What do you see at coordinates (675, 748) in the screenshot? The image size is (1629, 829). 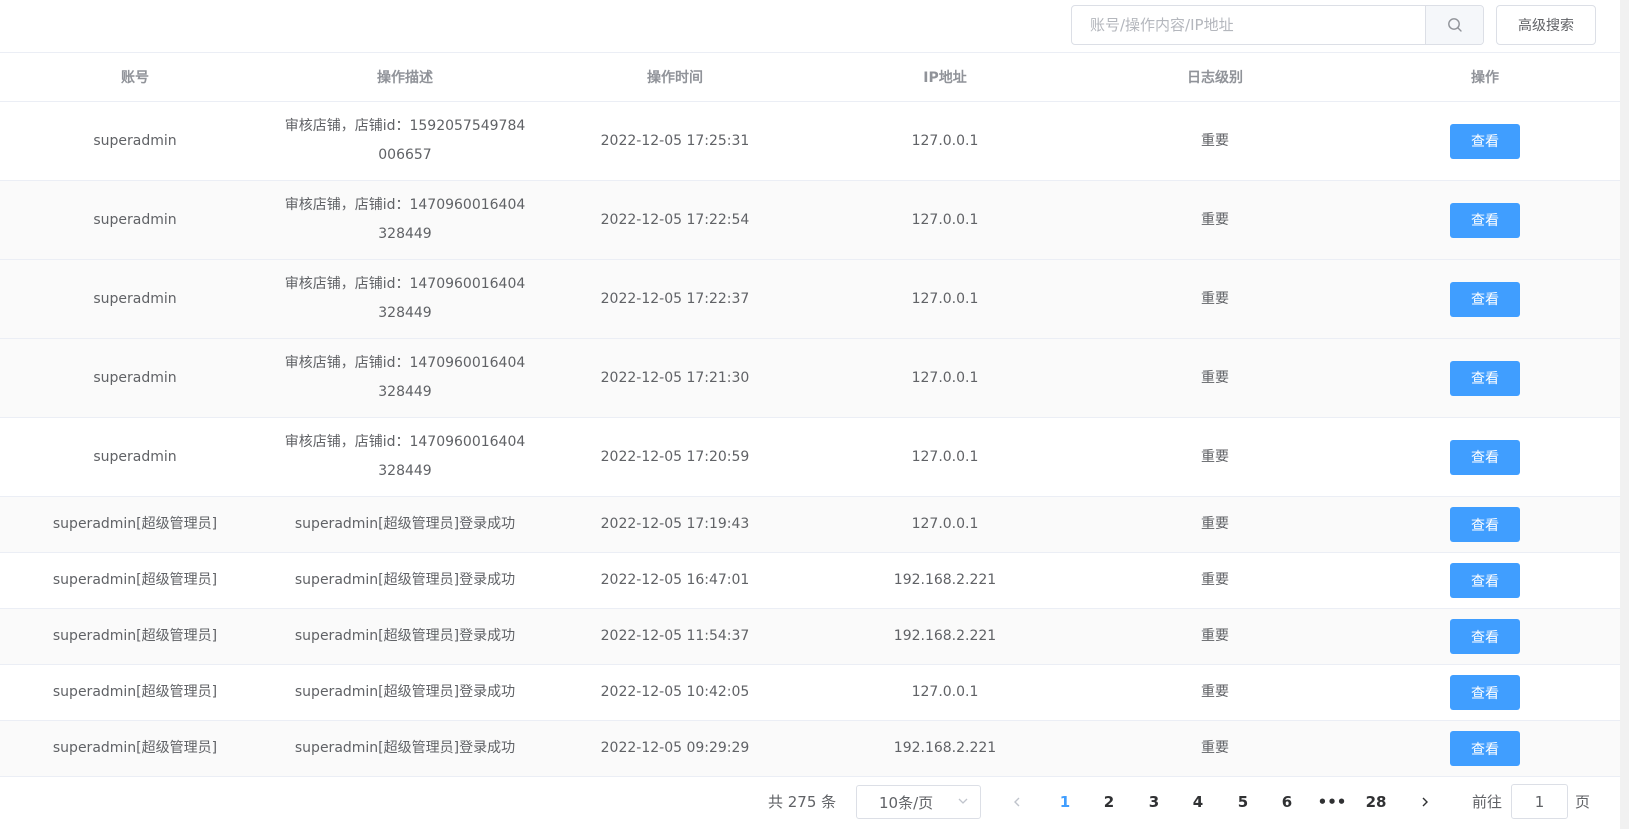 I see `cell-time: 2022-12-05 09:29:29` at bounding box center [675, 748].